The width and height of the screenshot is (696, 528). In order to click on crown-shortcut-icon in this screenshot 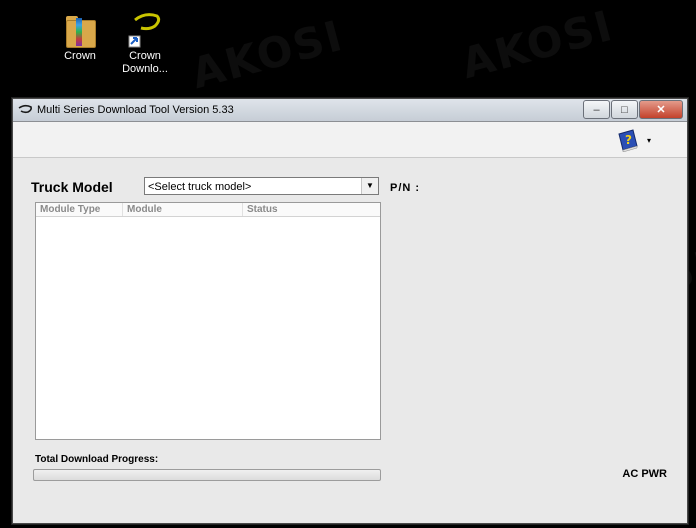, I will do `click(145, 29)`.